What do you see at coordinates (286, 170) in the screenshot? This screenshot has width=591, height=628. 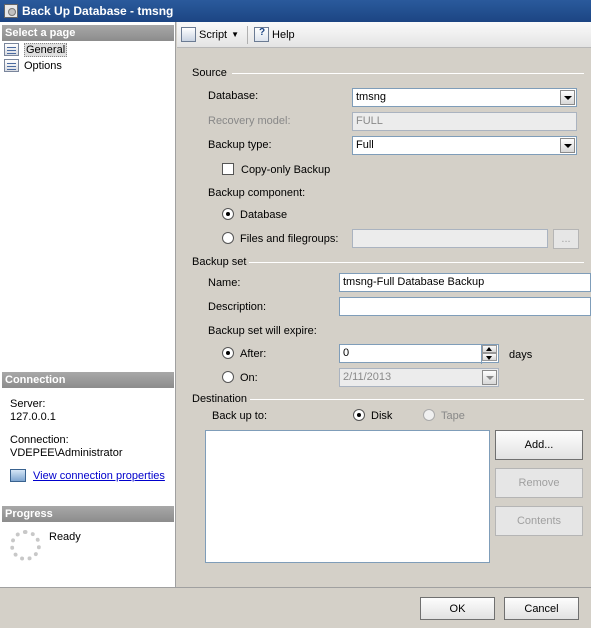 I see `copy-only-label: Copy-only Backup` at bounding box center [286, 170].